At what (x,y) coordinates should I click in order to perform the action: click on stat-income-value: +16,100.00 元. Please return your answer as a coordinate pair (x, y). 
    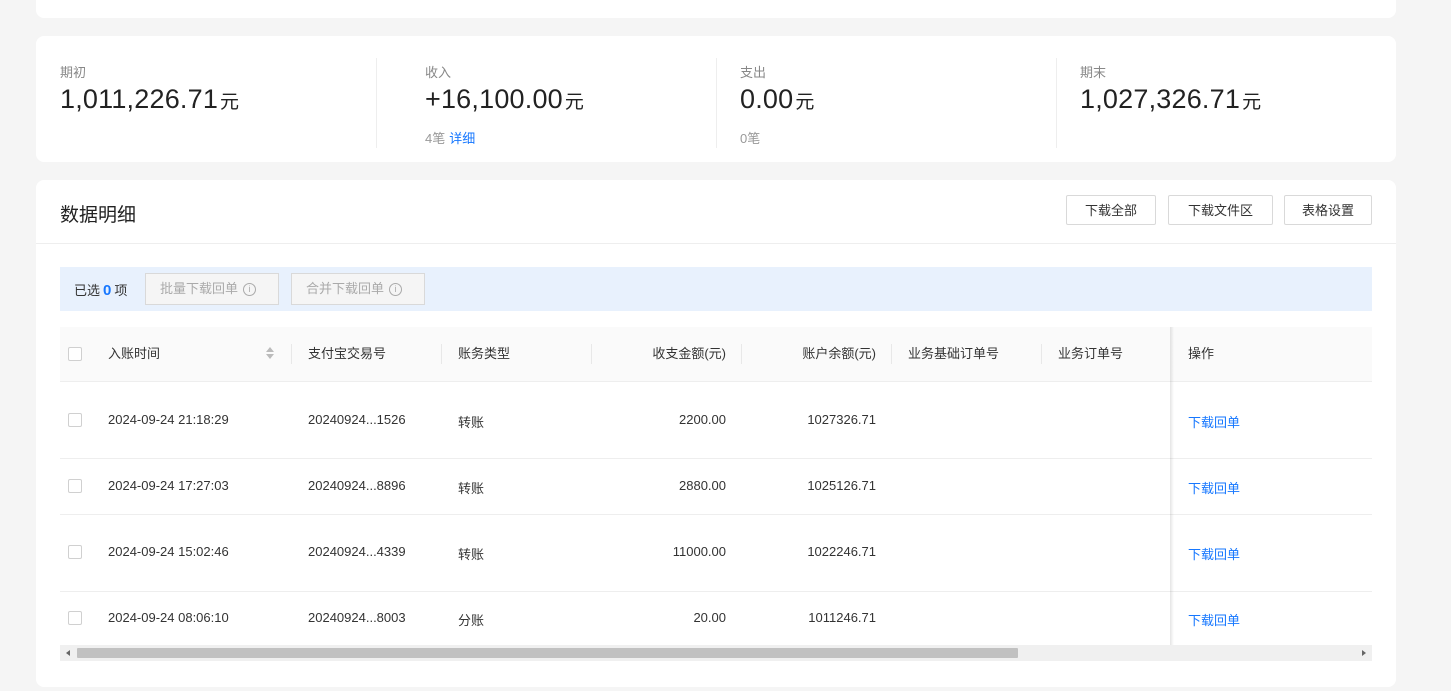
    Looking at the image, I should click on (504, 99).